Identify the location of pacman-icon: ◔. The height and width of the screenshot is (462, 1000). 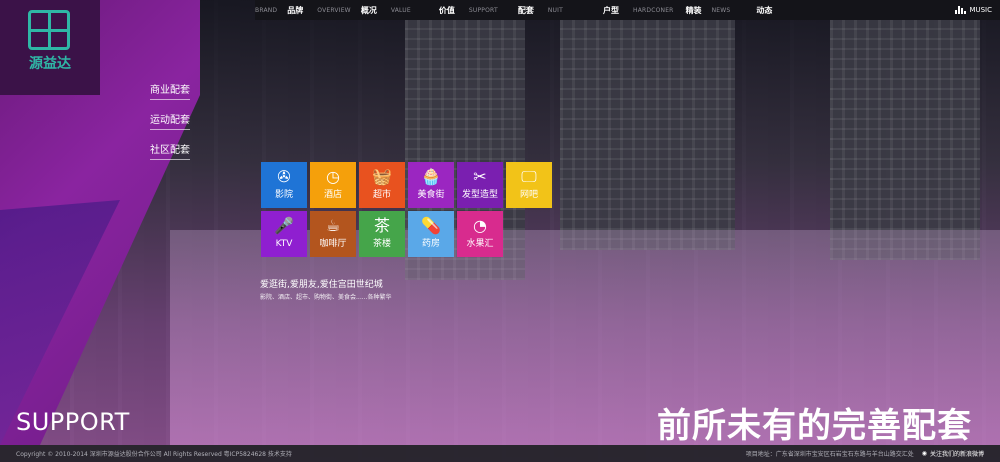
(480, 225).